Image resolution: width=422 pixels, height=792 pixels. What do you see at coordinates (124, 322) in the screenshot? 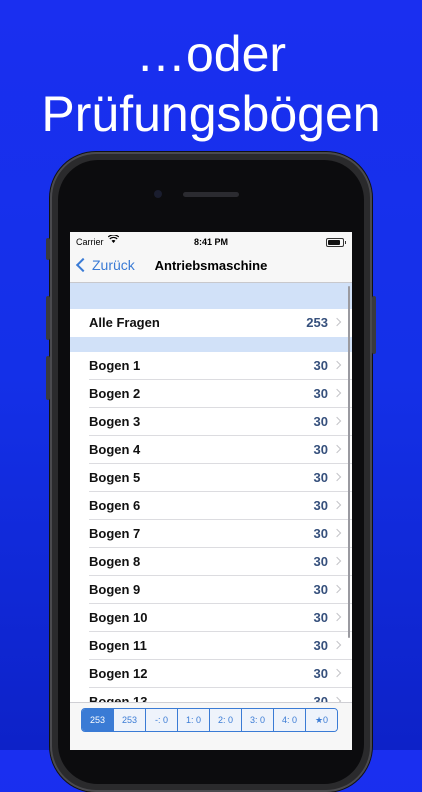
I see `list-item-label: Alle Fragen` at bounding box center [124, 322].